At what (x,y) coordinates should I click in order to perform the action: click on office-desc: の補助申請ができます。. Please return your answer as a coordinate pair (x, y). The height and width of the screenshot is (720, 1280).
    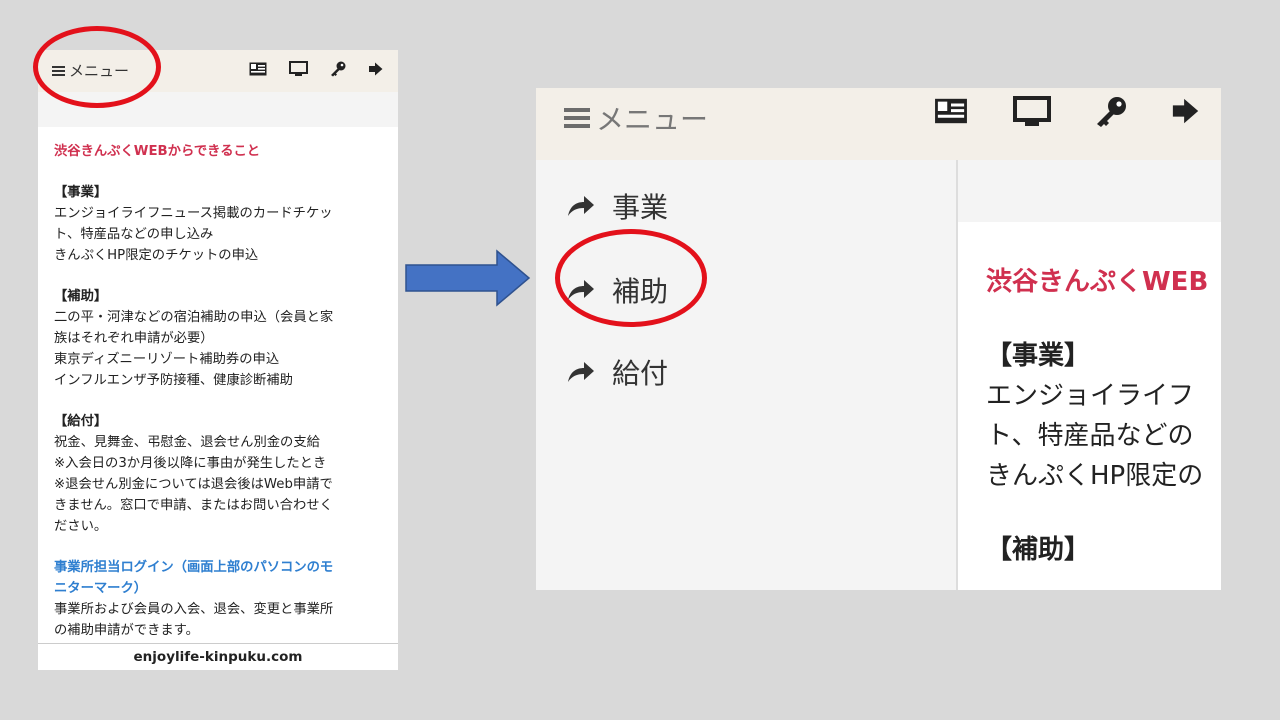
    Looking at the image, I should click on (126, 630).